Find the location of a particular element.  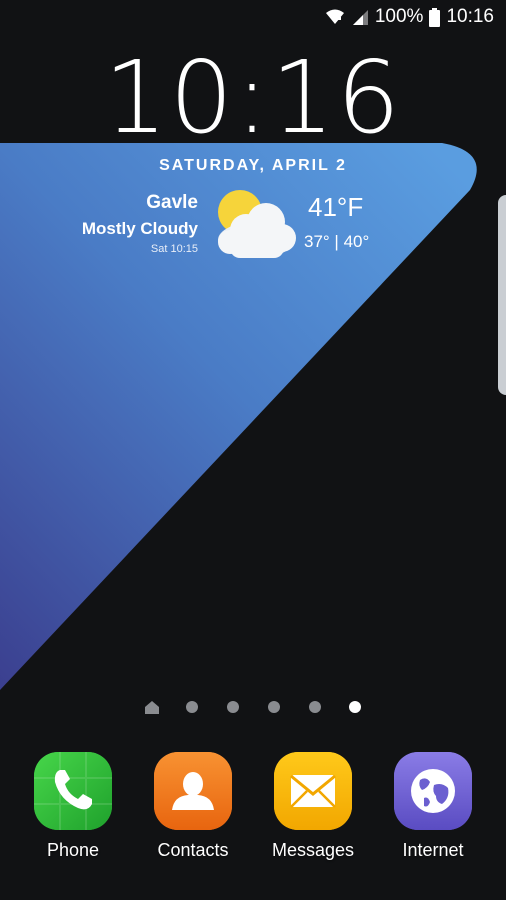

weather-updated: Sat 10:15 is located at coordinates (174, 249).